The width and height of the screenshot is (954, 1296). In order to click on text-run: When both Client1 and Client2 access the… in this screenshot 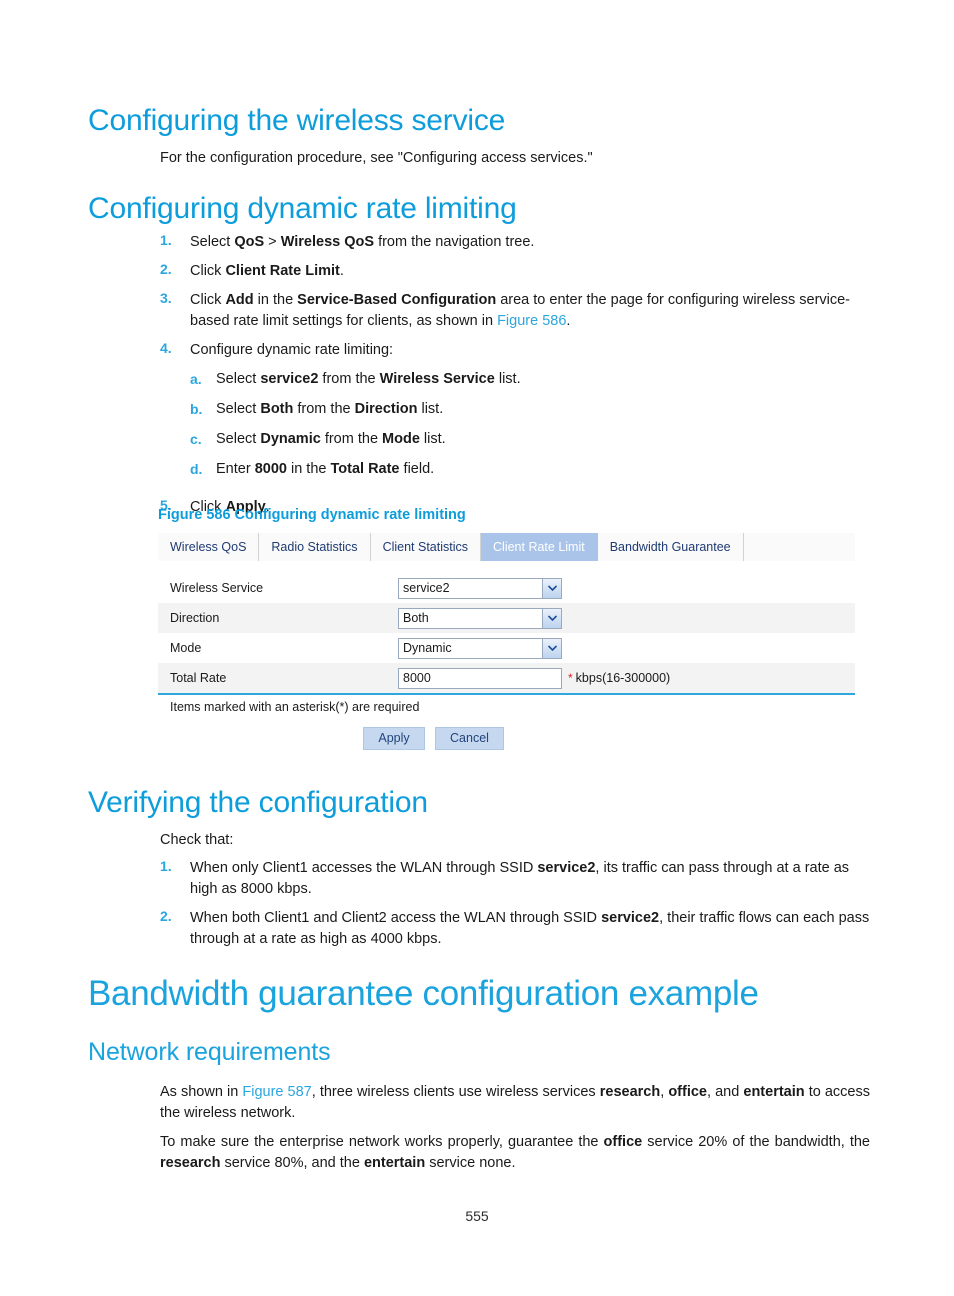, I will do `click(396, 918)`.